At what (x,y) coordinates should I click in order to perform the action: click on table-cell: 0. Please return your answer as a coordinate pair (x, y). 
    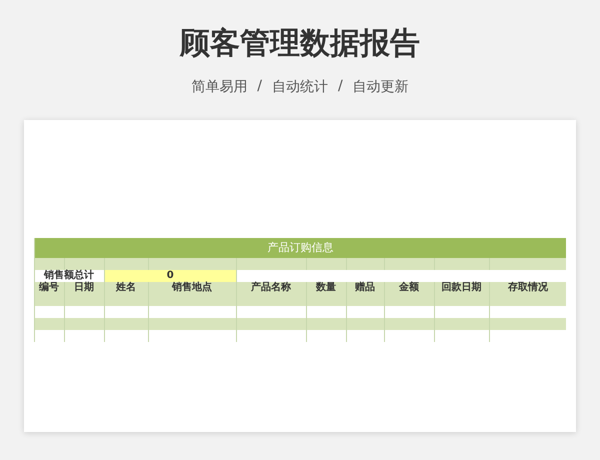
    Looking at the image, I should click on (170, 276).